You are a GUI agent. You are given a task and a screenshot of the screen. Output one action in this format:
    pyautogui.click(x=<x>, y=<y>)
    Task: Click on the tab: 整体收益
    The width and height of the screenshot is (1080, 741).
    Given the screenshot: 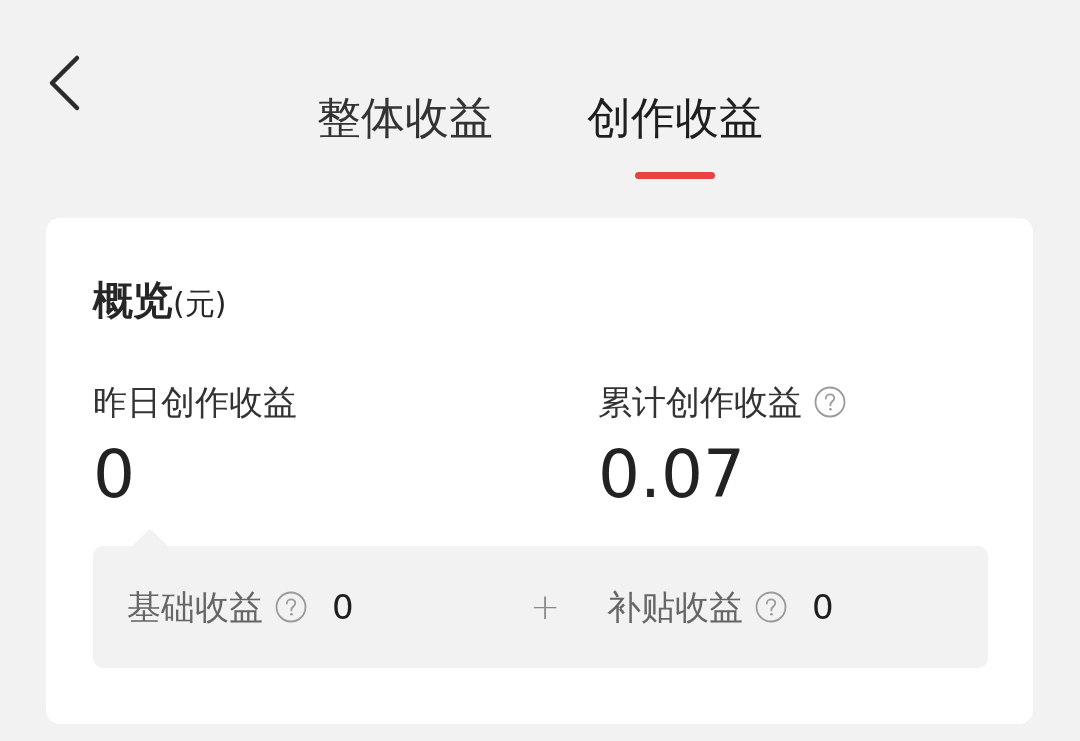 What is the action you would take?
    pyautogui.click(x=405, y=155)
    